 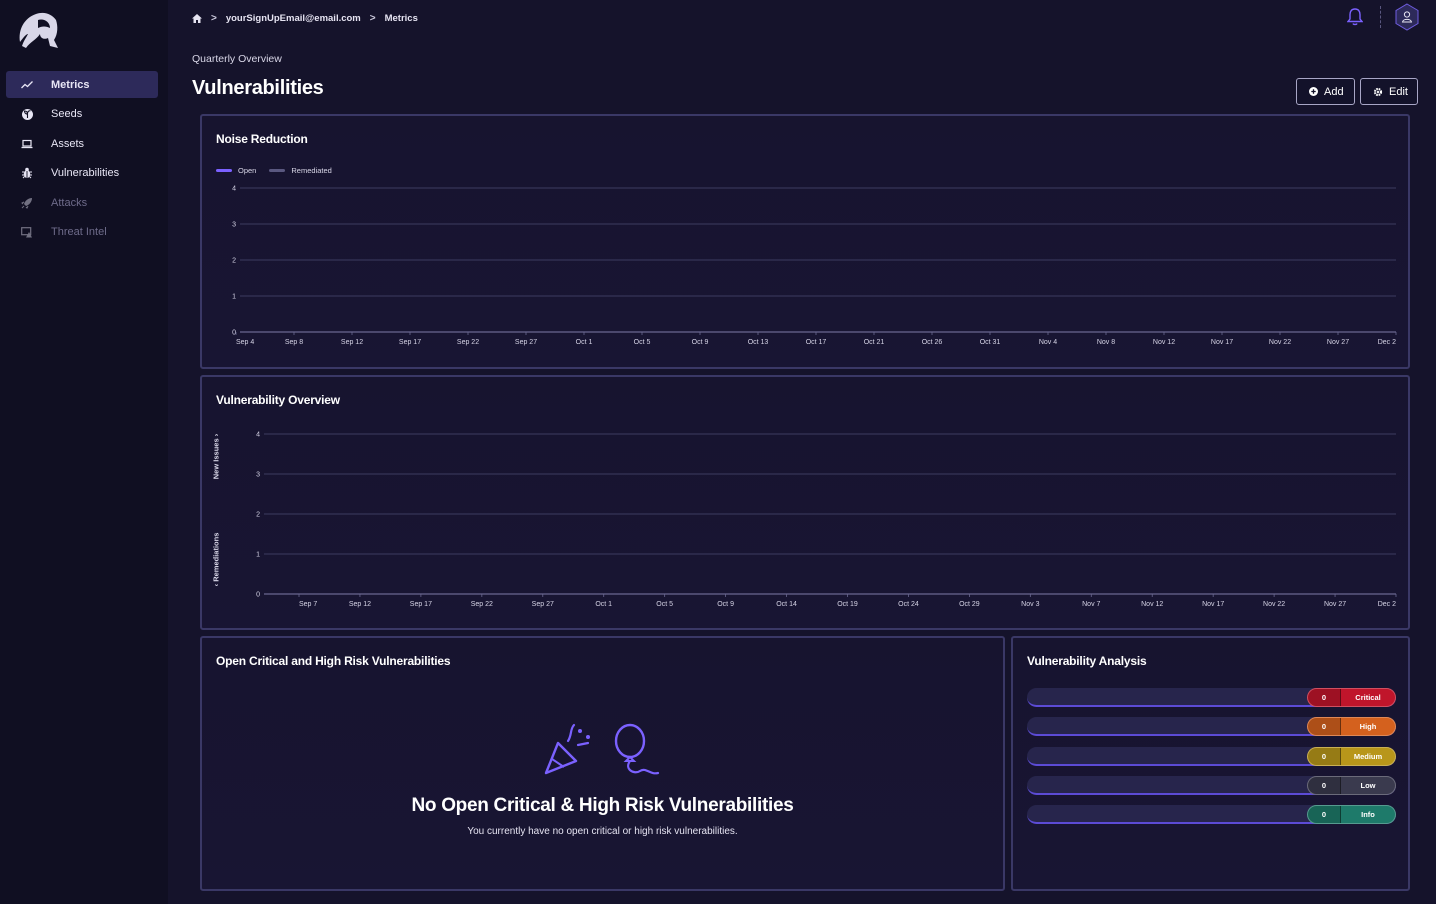 I want to click on bell-icon, so click(x=1355, y=17).